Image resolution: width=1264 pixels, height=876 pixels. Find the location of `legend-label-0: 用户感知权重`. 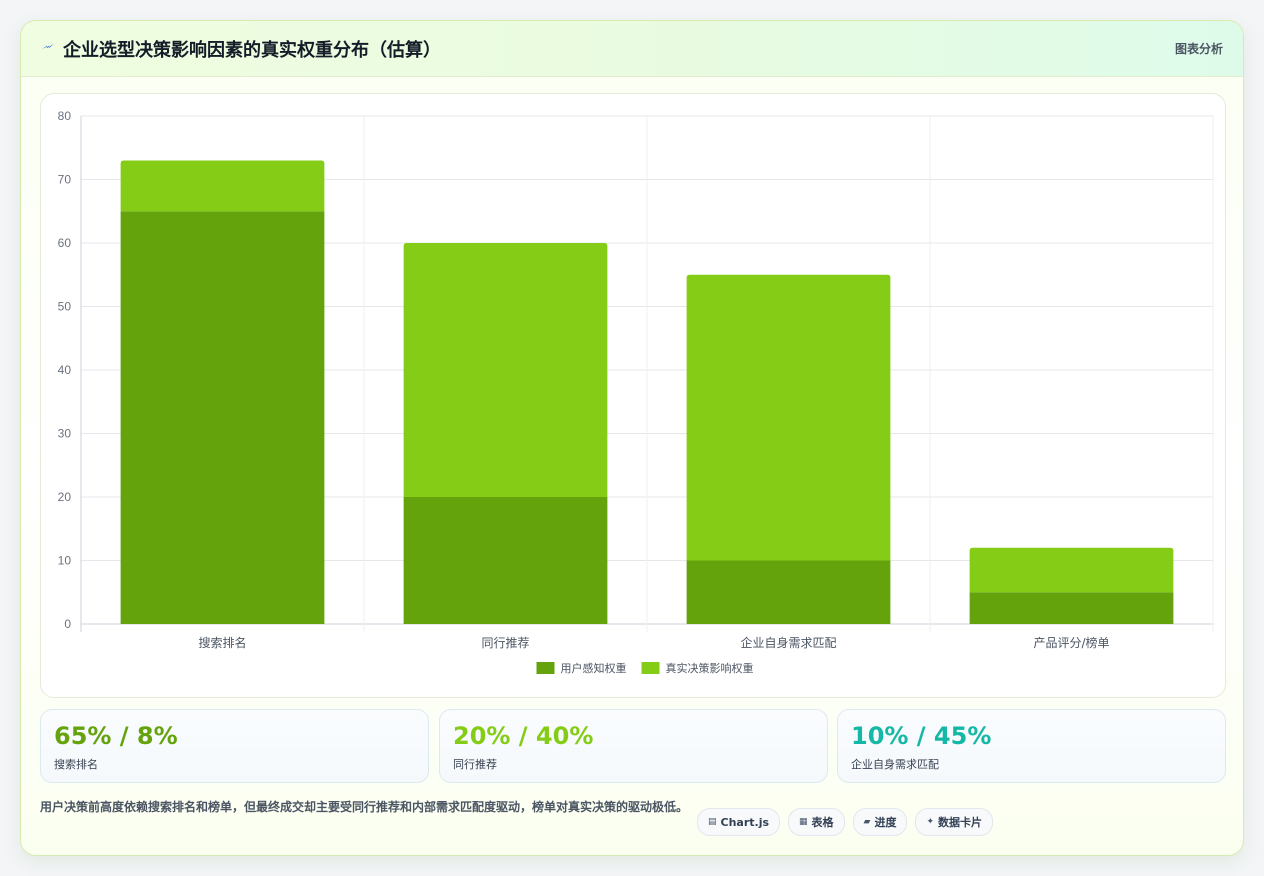

legend-label-0: 用户感知权重 is located at coordinates (594, 668).